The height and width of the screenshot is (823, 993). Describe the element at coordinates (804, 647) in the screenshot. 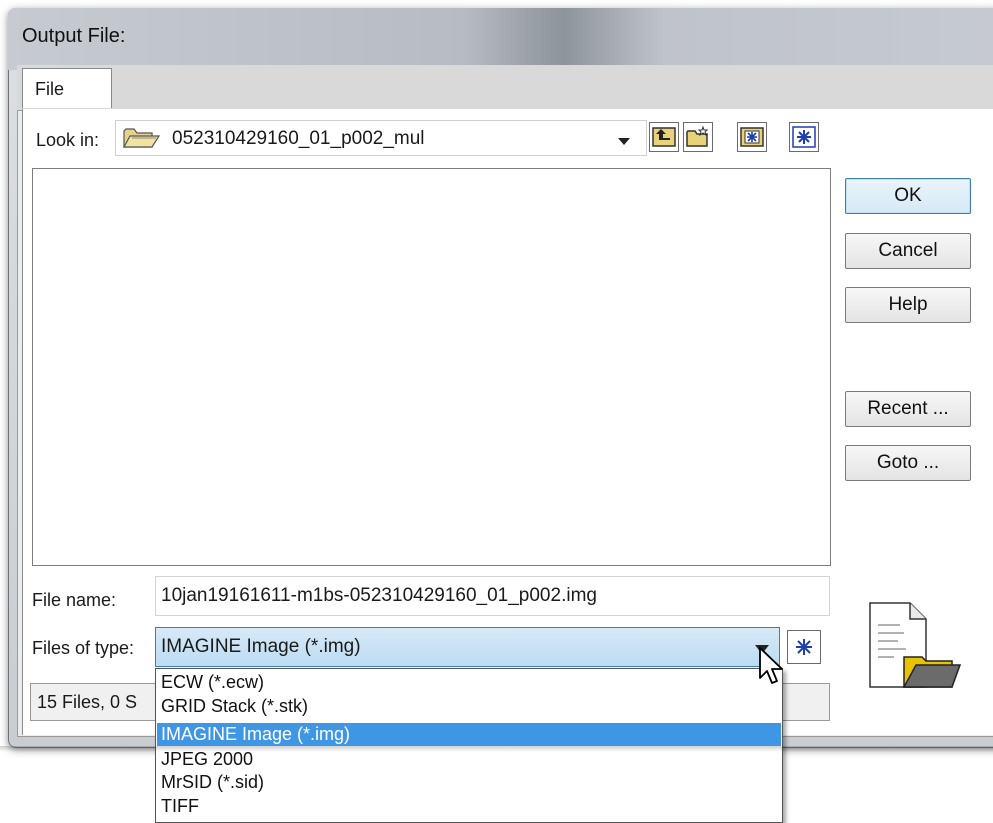

I see `filter-sparkle-icon` at that location.